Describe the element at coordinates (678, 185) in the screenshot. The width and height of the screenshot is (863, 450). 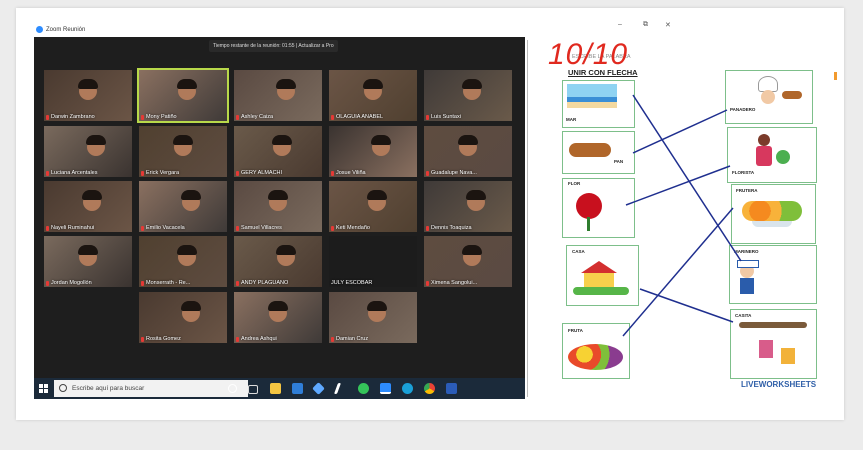
I see `line-flor-florista` at that location.